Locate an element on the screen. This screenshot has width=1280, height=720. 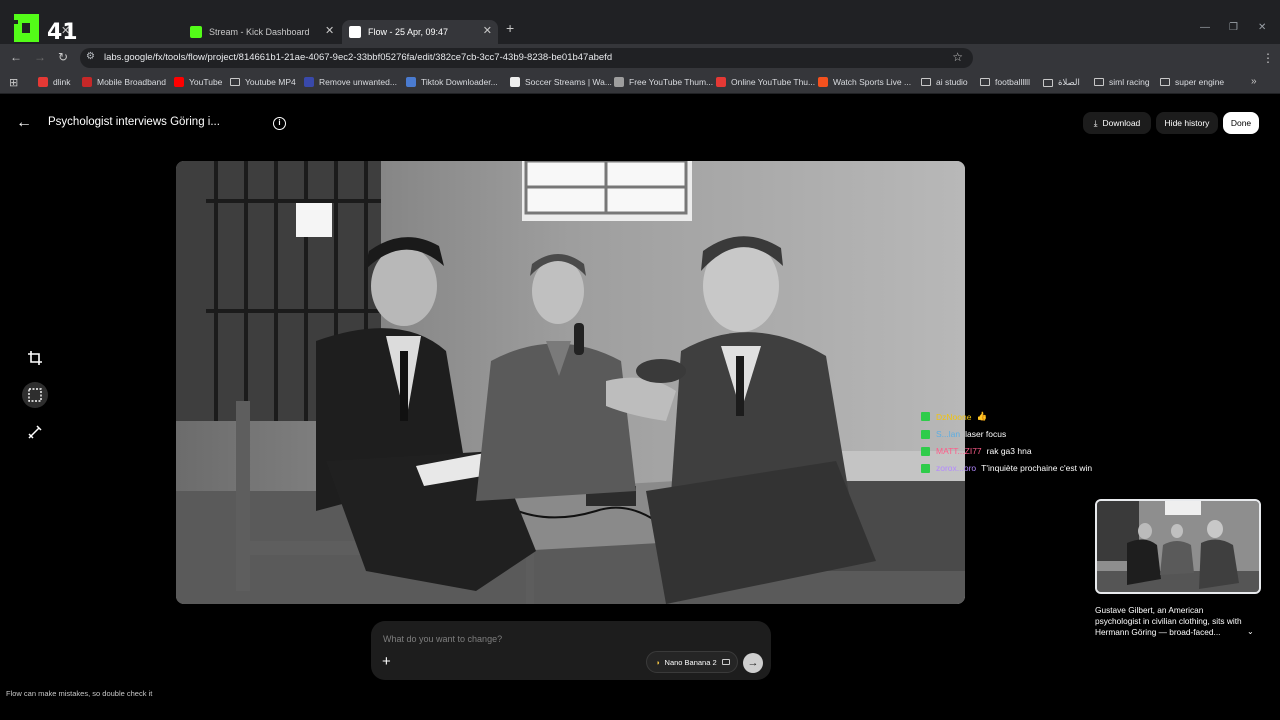
hide-history-label: Hide history is located at coordinates (1187, 123).